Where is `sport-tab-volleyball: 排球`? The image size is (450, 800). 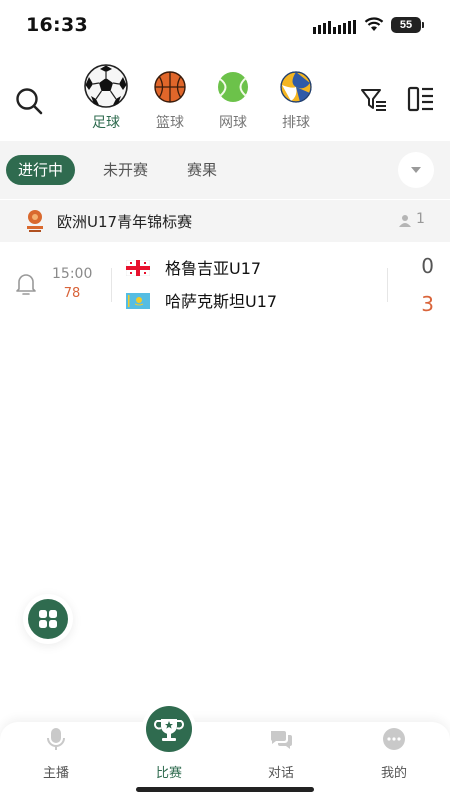 sport-tab-volleyball: 排球 is located at coordinates (296, 98).